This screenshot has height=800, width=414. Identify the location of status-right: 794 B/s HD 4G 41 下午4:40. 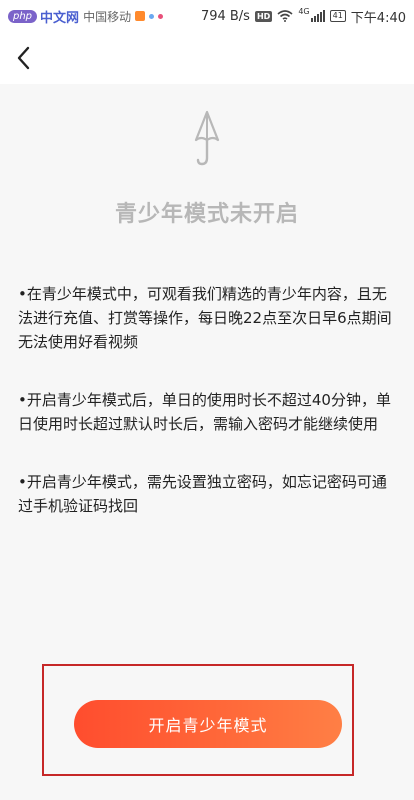
(303, 16).